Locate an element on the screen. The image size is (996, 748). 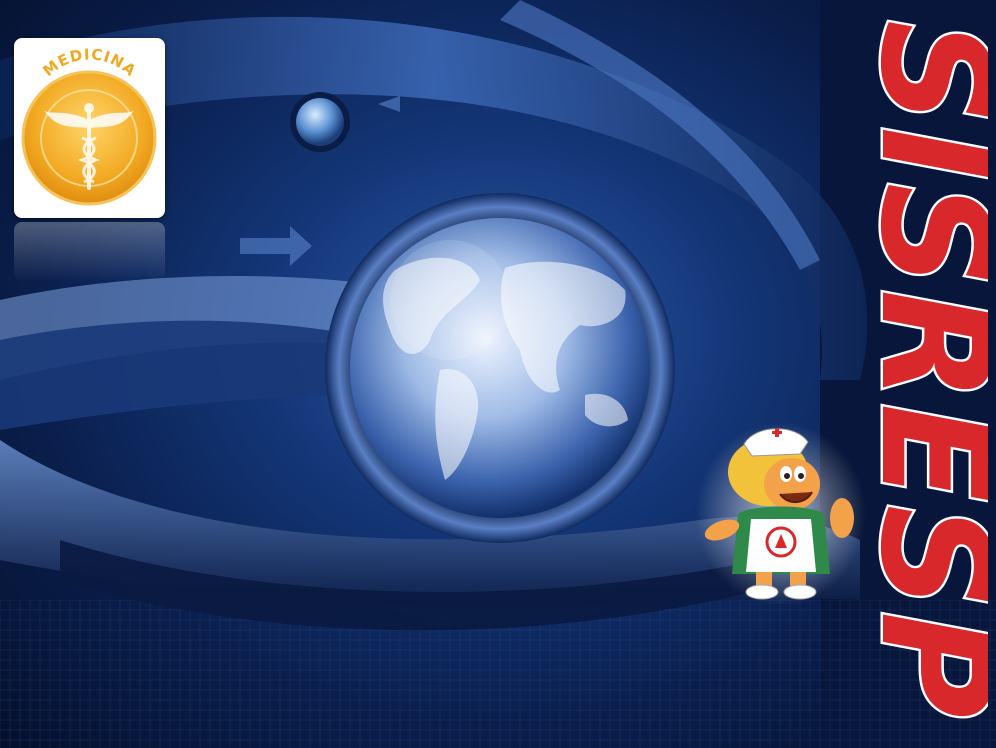
sisresp-text: SISRESP is located at coordinates (924, 370).